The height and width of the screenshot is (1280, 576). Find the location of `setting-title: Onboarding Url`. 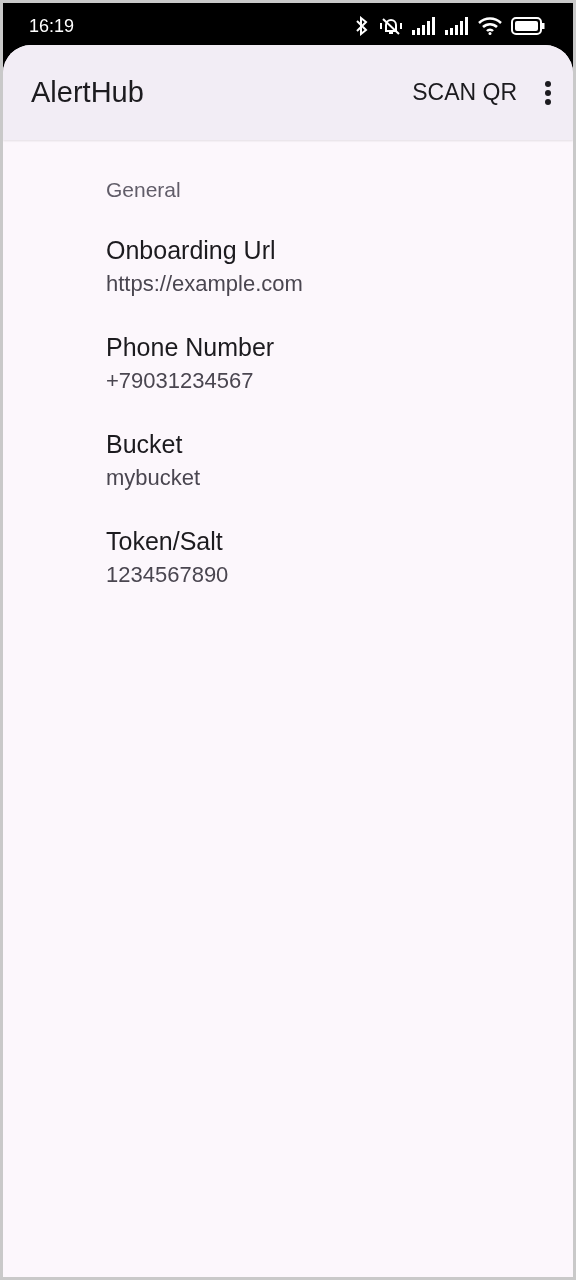

setting-title: Onboarding Url is located at coordinates (191, 250).